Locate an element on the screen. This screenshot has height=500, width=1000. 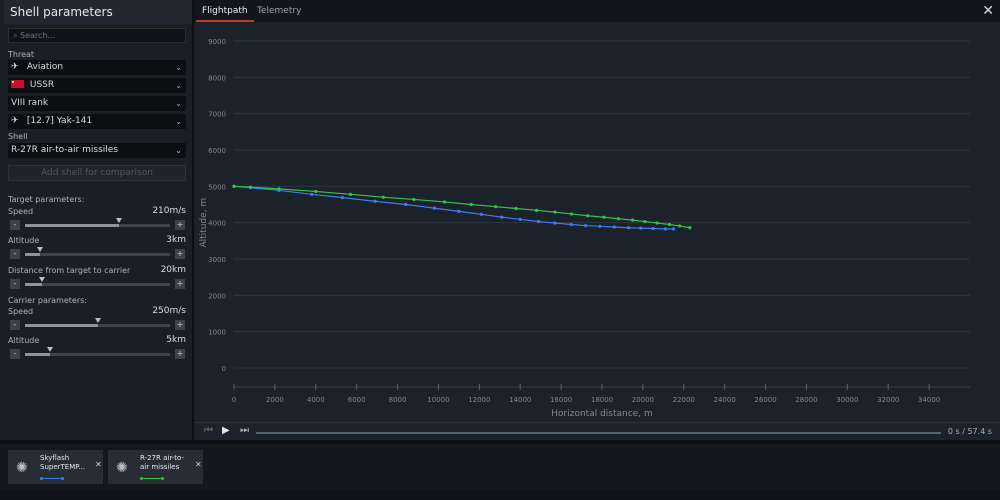
skip-forward-icon: ⏭ is located at coordinates (244, 430).